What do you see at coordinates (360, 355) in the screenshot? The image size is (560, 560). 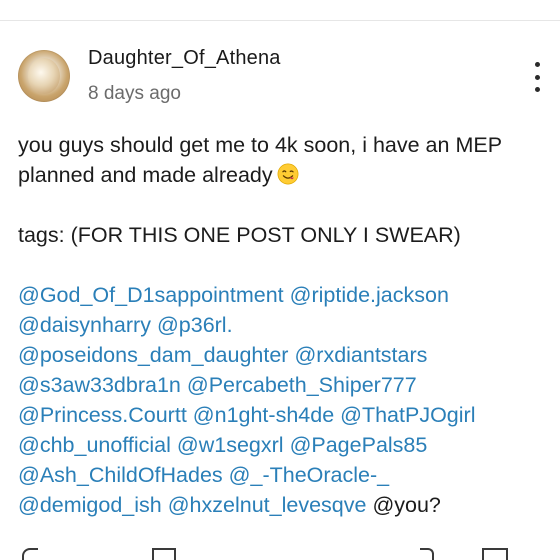 I see `mention-link: @rxdiantstars` at bounding box center [360, 355].